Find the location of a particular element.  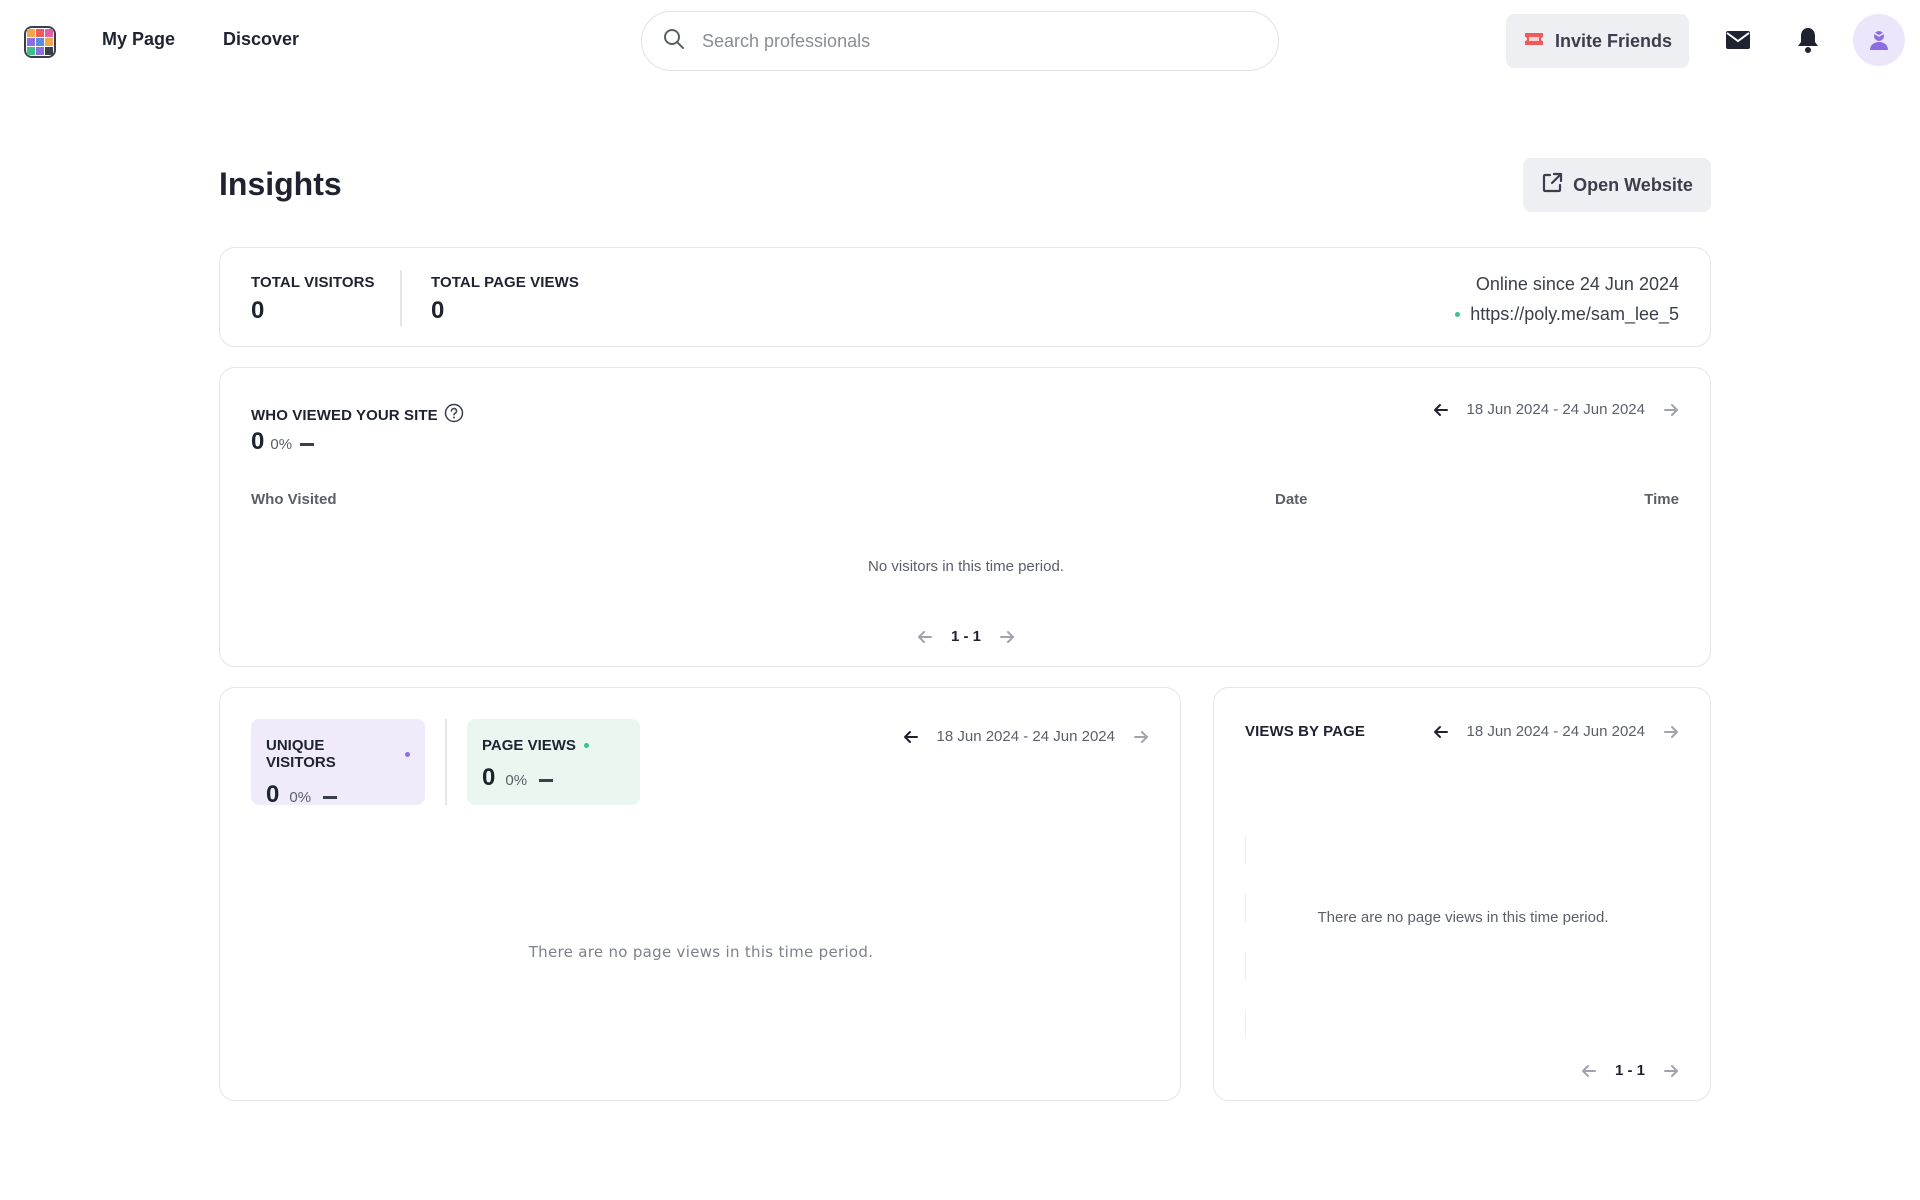

page-views-legend-dot is located at coordinates (586, 745).